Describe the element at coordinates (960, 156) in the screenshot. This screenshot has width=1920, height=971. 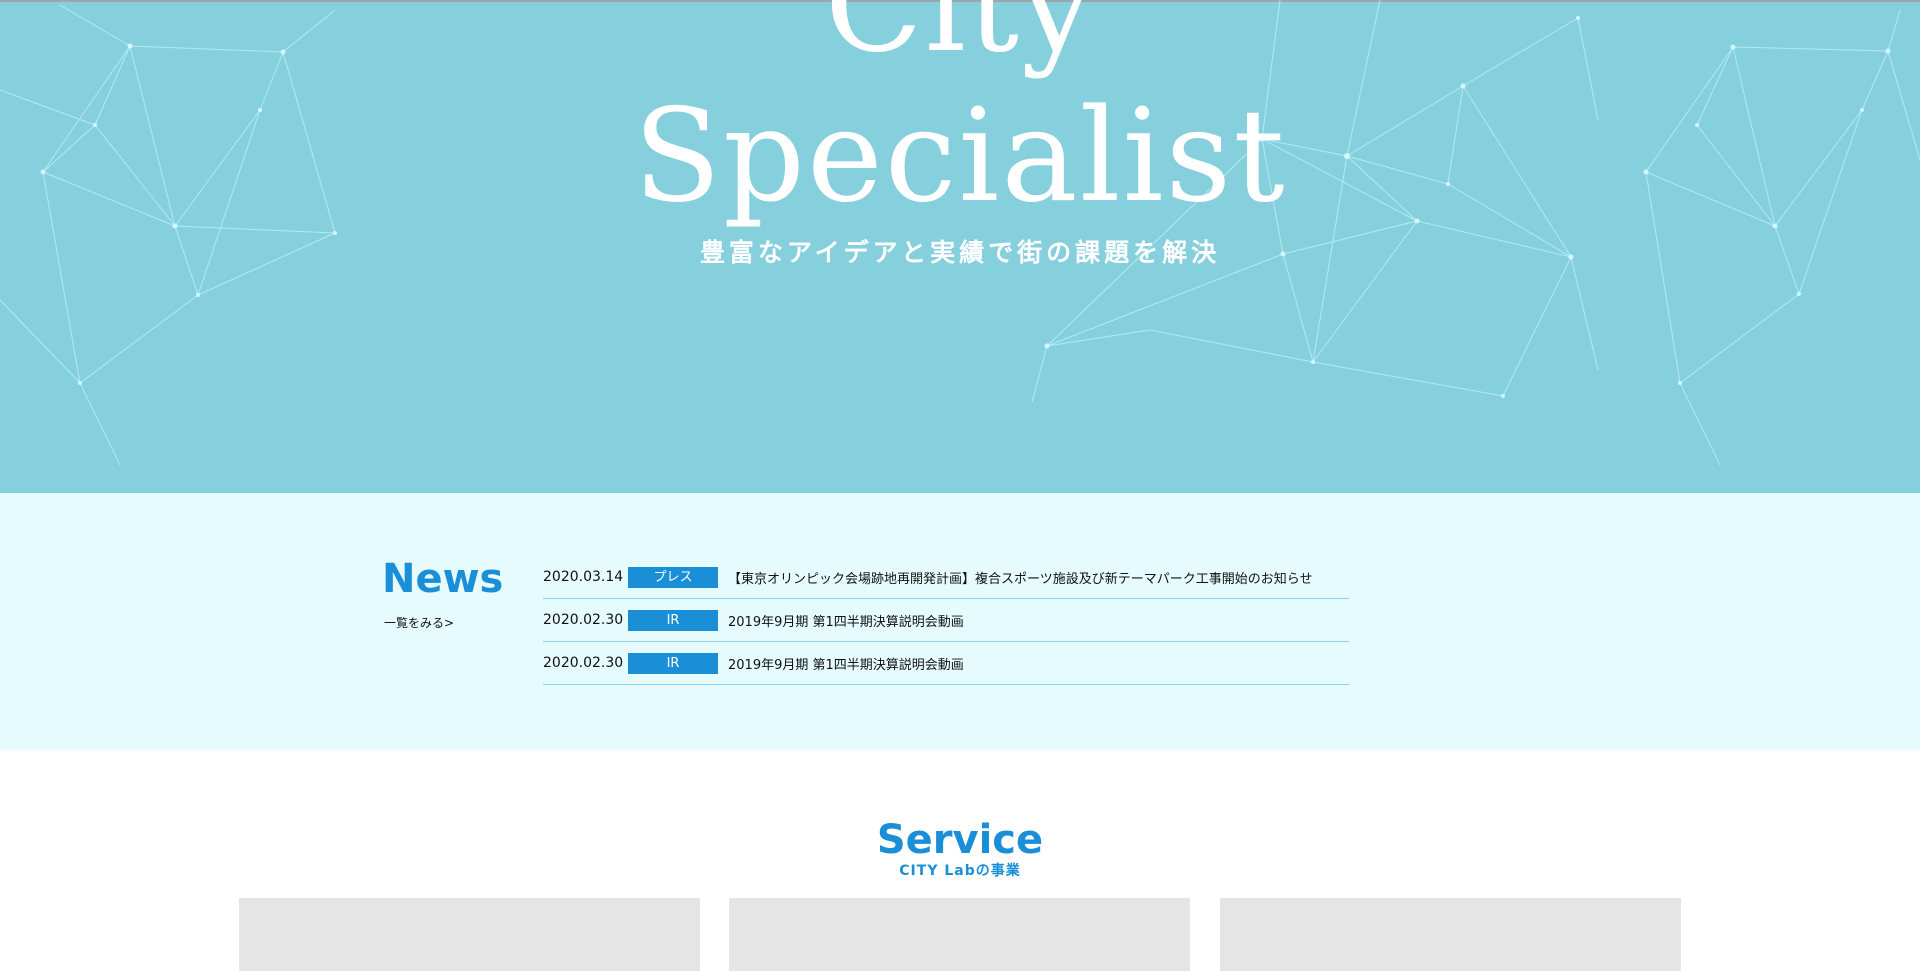
I see `hero-title-line2: Specialist` at that location.